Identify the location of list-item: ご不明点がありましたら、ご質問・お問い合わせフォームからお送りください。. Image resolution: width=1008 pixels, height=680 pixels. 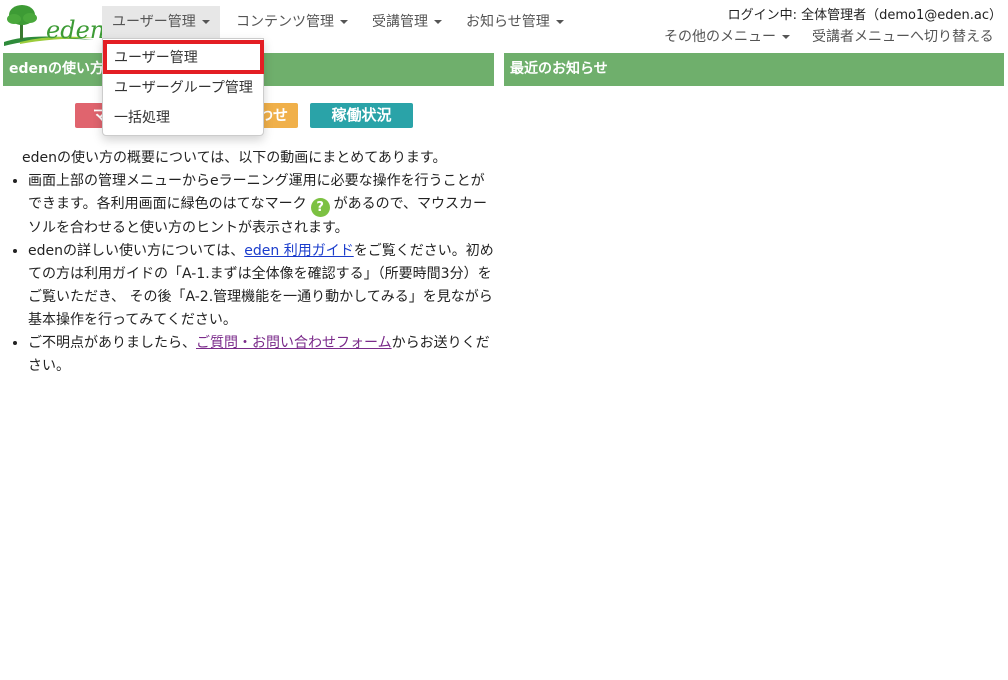
(261, 355).